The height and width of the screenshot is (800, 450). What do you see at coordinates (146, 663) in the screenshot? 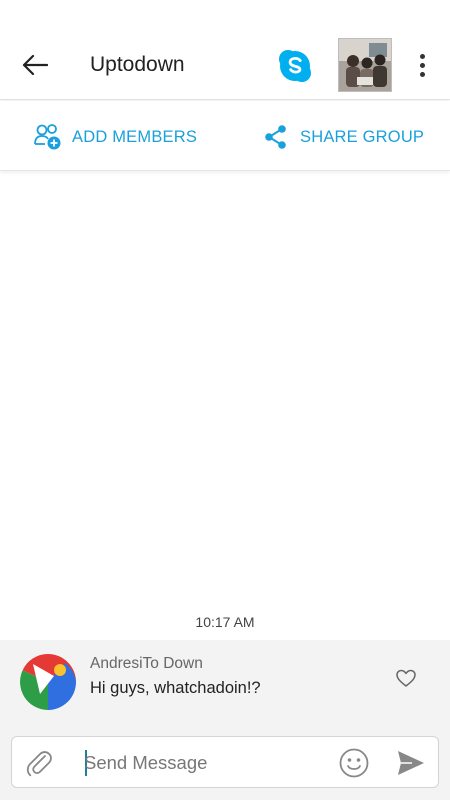
I see `message-sender: AndresiTo Down` at bounding box center [146, 663].